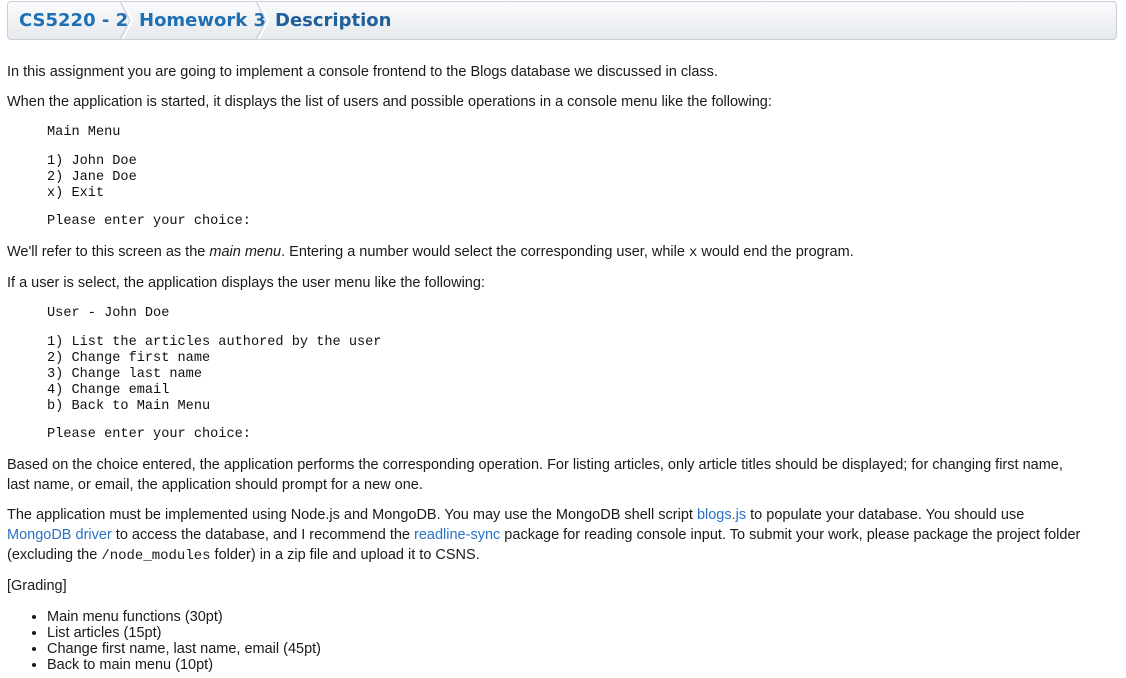  Describe the element at coordinates (108, 313) in the screenshot. I see `user-menu-title: User - John Doe` at that location.